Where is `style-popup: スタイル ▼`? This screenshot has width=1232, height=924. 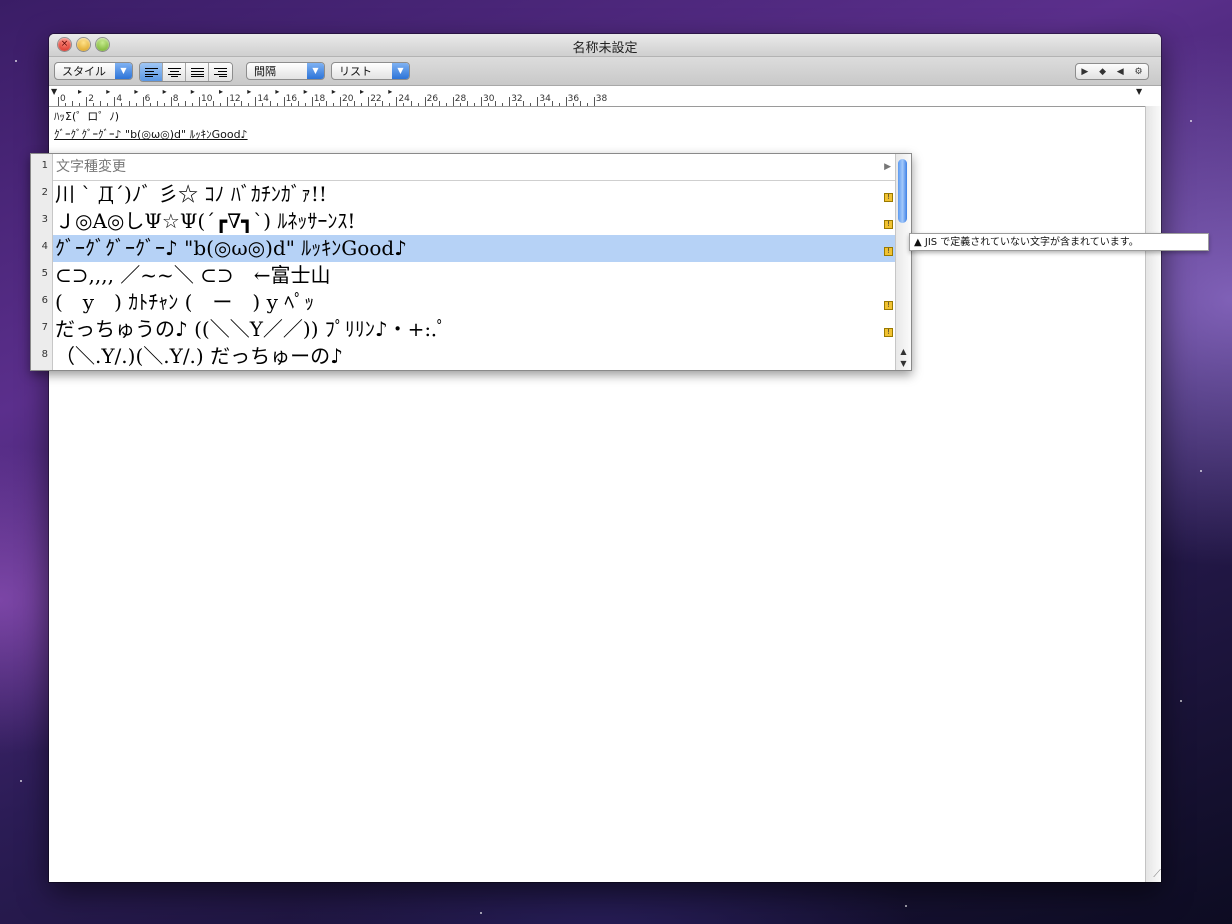
style-popup: スタイル ▼ is located at coordinates (93, 71).